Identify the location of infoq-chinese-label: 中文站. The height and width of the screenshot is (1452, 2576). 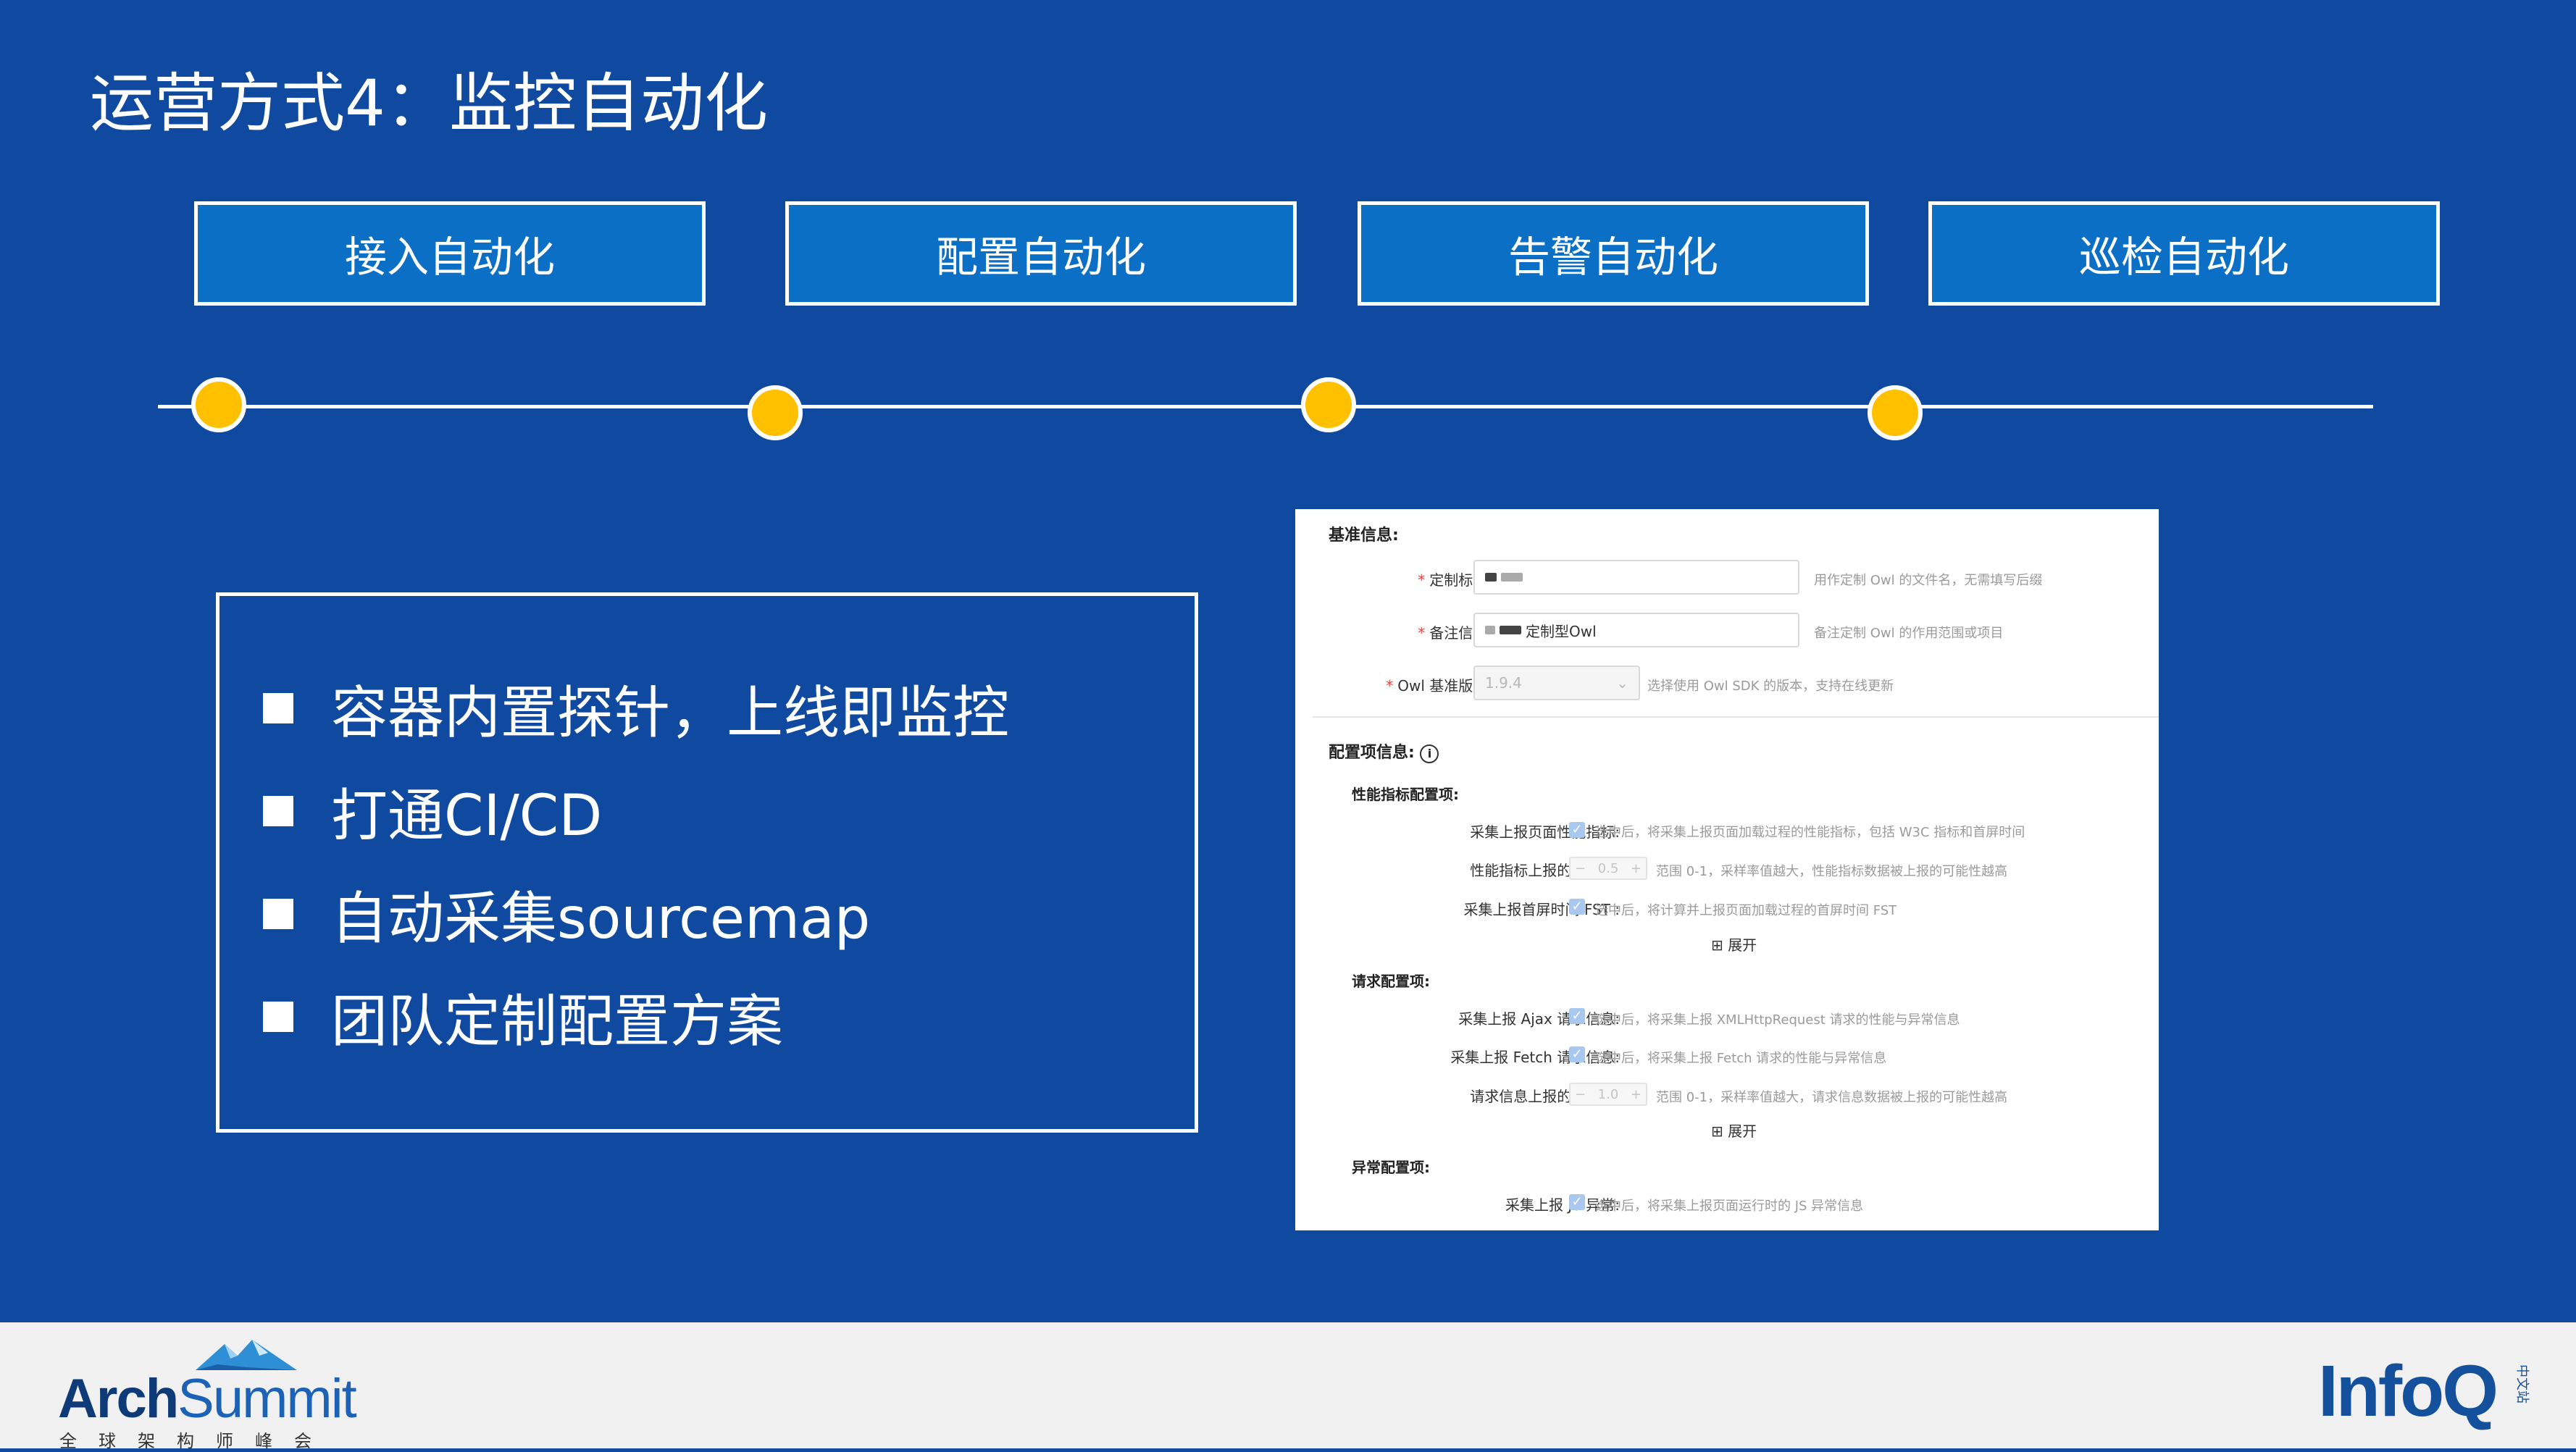
(2522, 1384).